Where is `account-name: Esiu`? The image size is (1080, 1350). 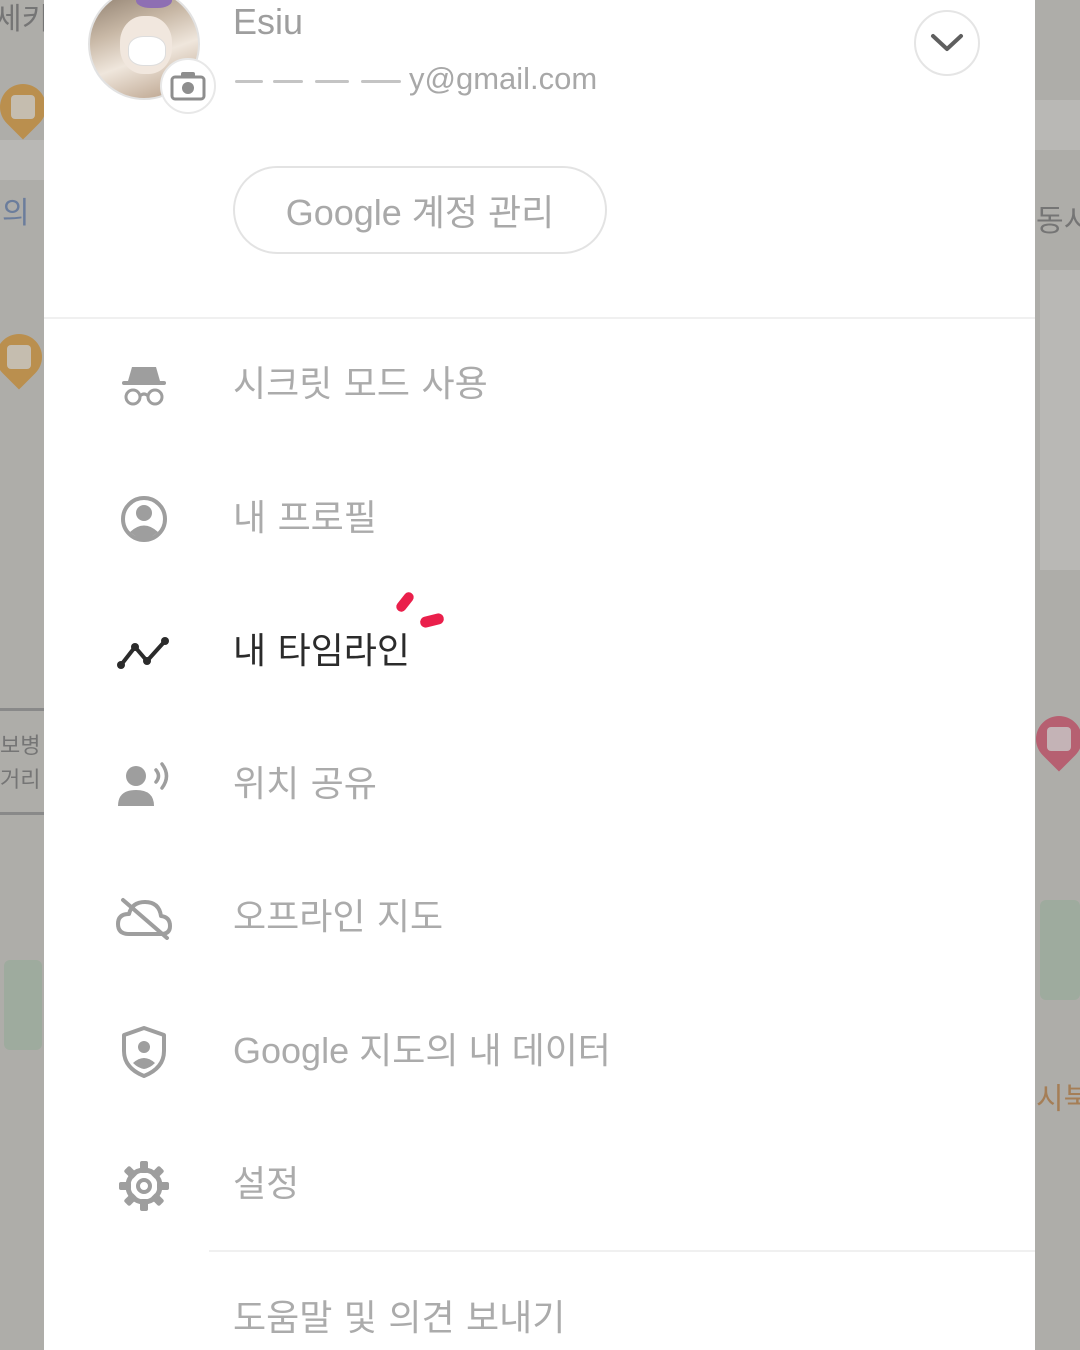
account-name: Esiu is located at coordinates (268, 21).